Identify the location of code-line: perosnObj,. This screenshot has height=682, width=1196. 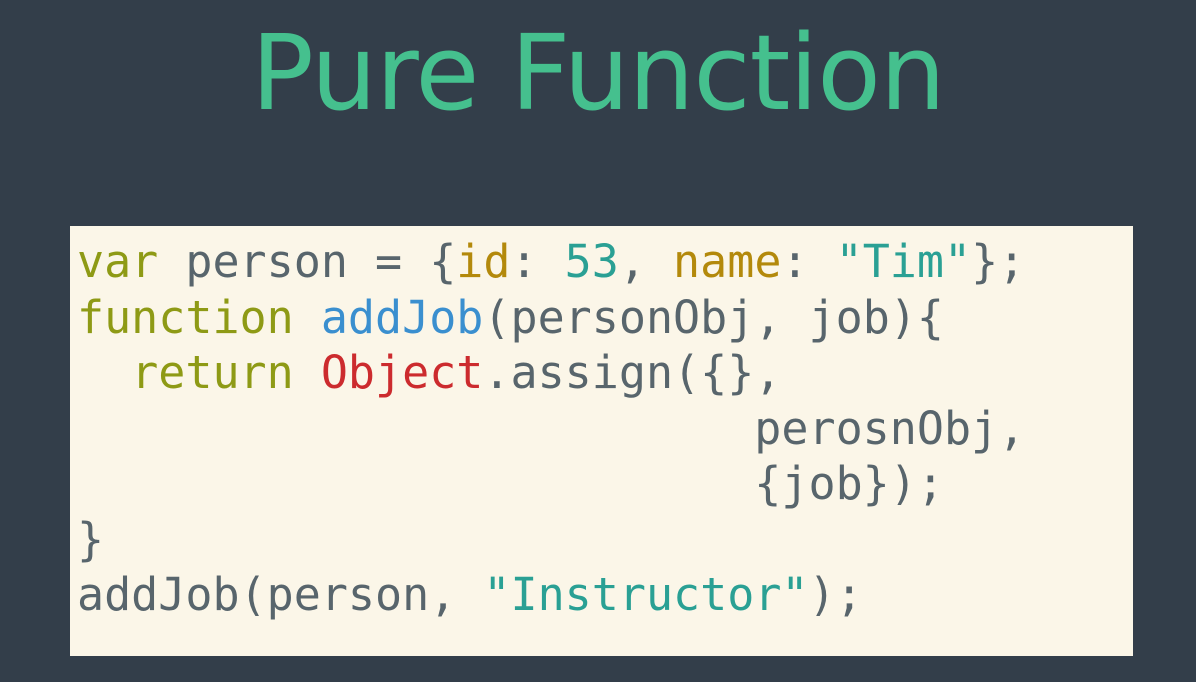
(551, 429).